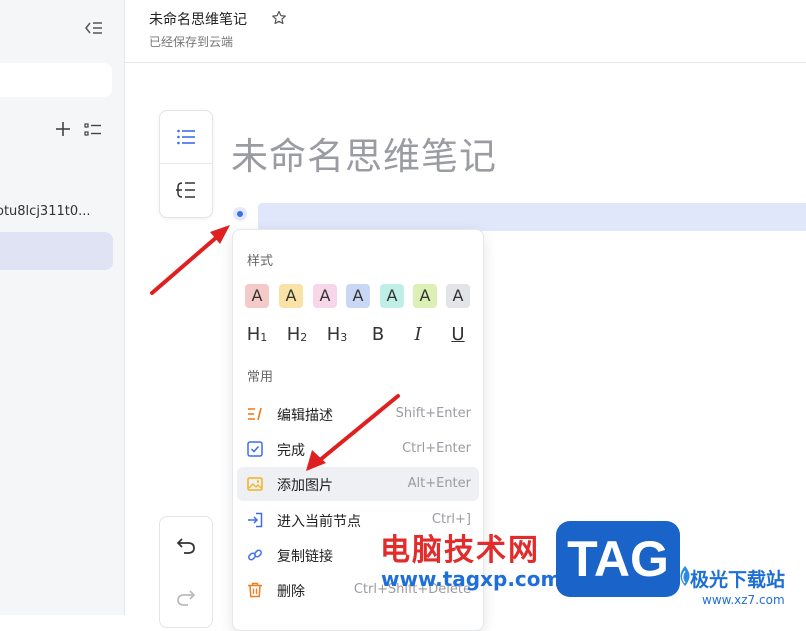 Image resolution: width=806 pixels, height=631 pixels. I want to click on watermark-jg-url: www.xz7.com, so click(743, 600).